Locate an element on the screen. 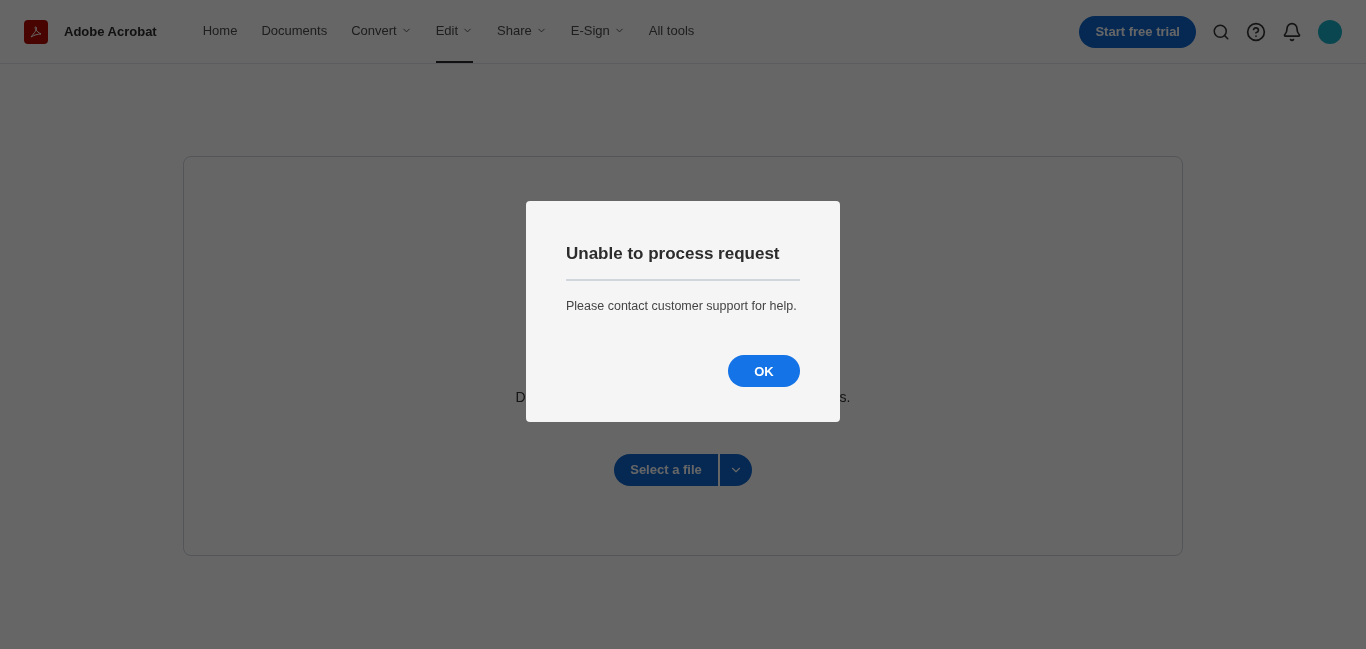 This screenshot has width=1366, height=649. dialog-title: Unable to process request is located at coordinates (683, 261).